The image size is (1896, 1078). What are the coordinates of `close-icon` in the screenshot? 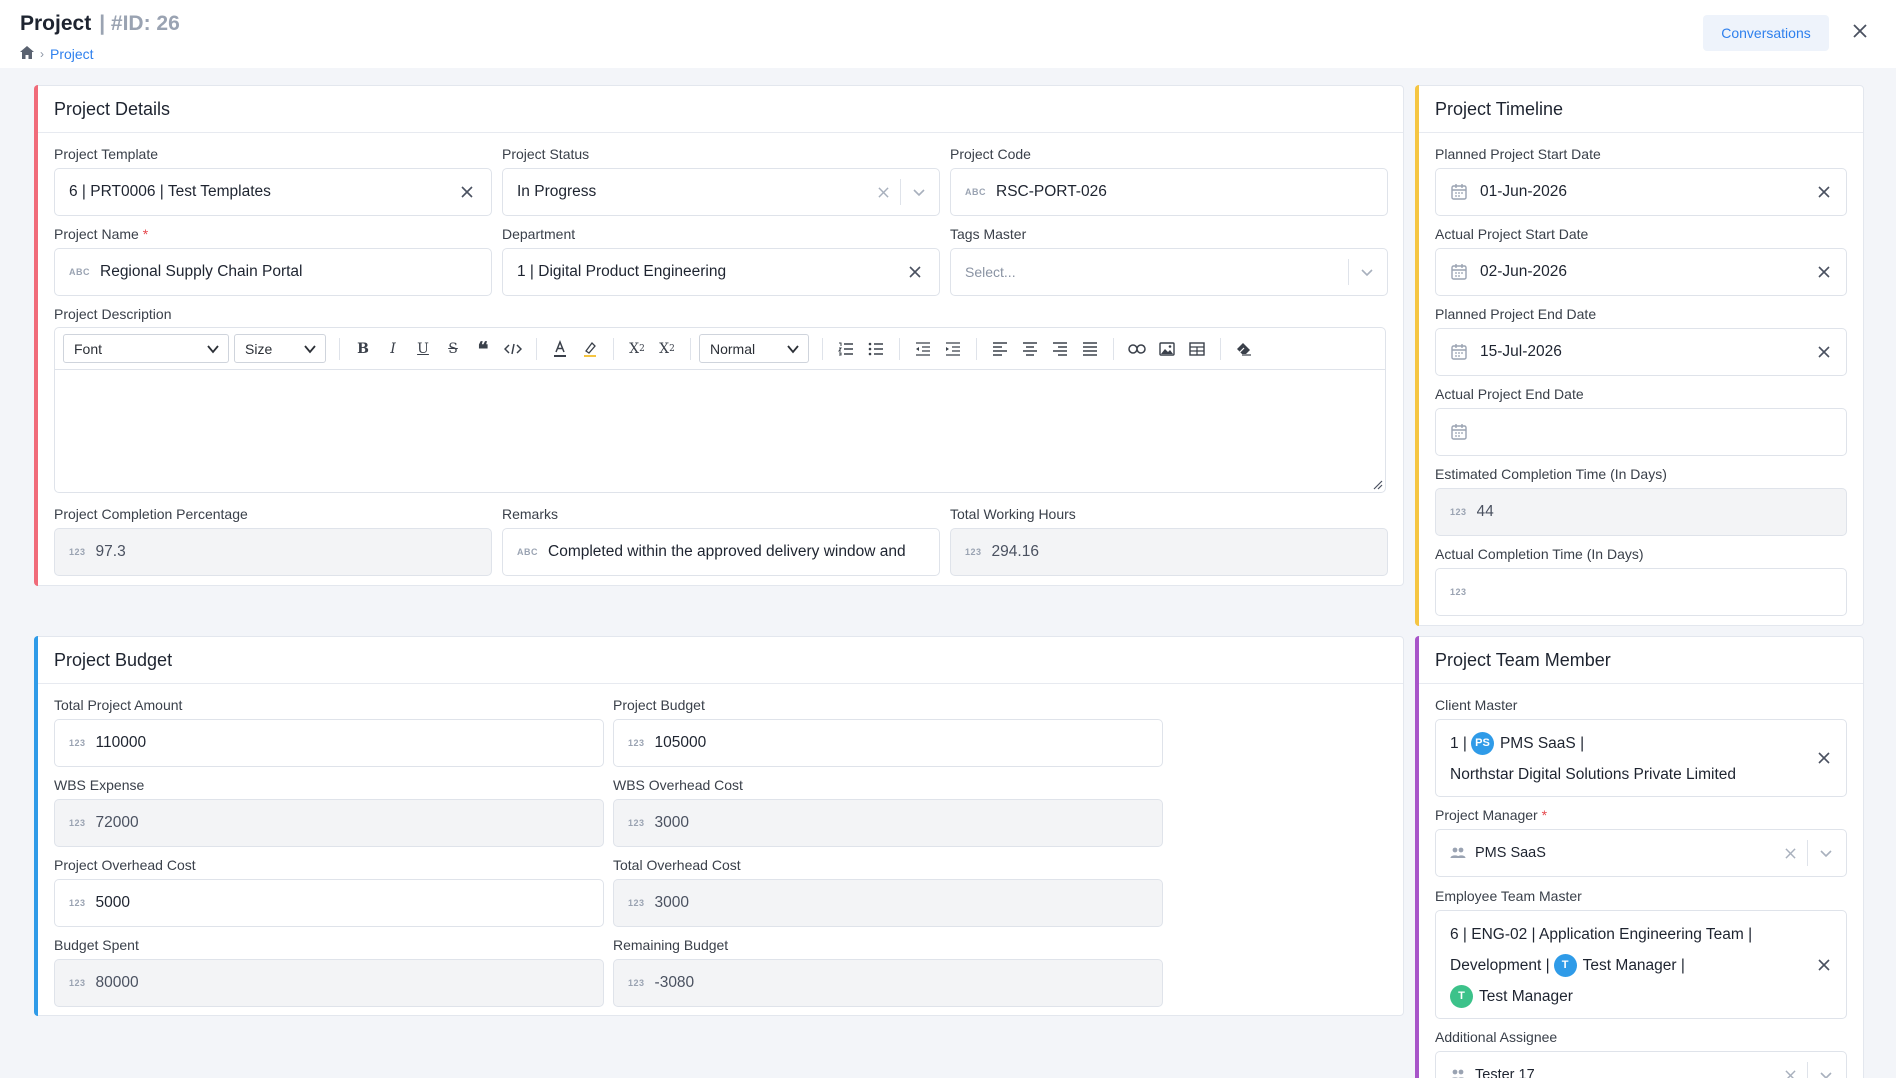 It's located at (1860, 31).